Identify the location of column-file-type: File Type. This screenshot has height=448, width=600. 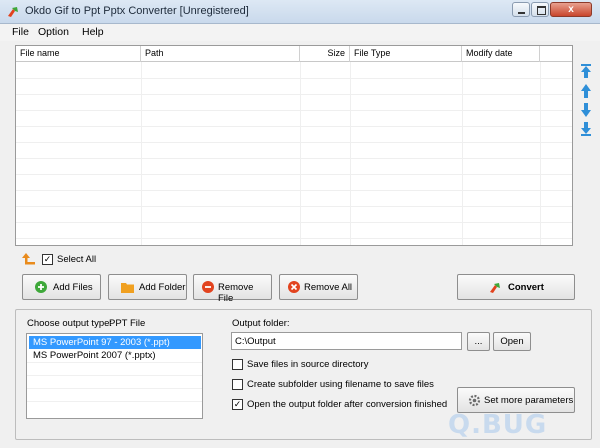
(406, 54).